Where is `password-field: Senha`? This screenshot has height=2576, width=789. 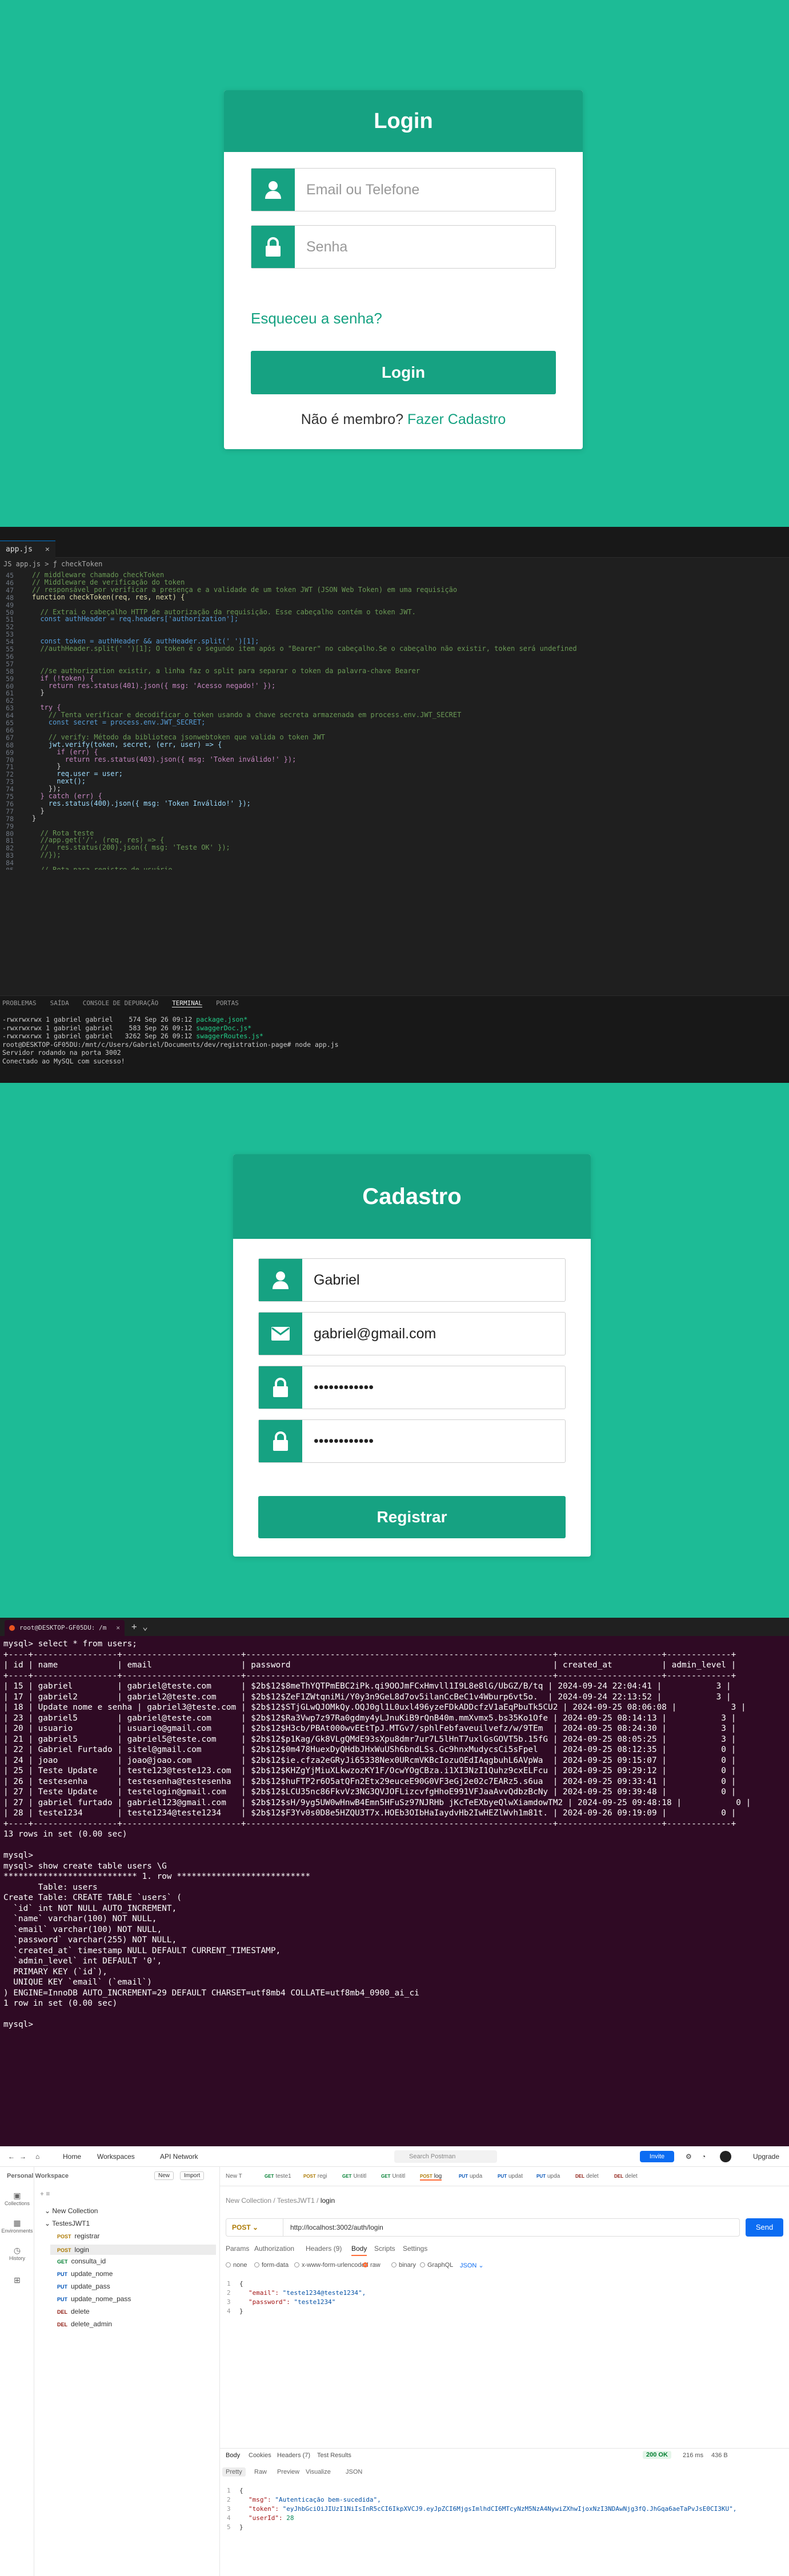 password-field: Senha is located at coordinates (403, 247).